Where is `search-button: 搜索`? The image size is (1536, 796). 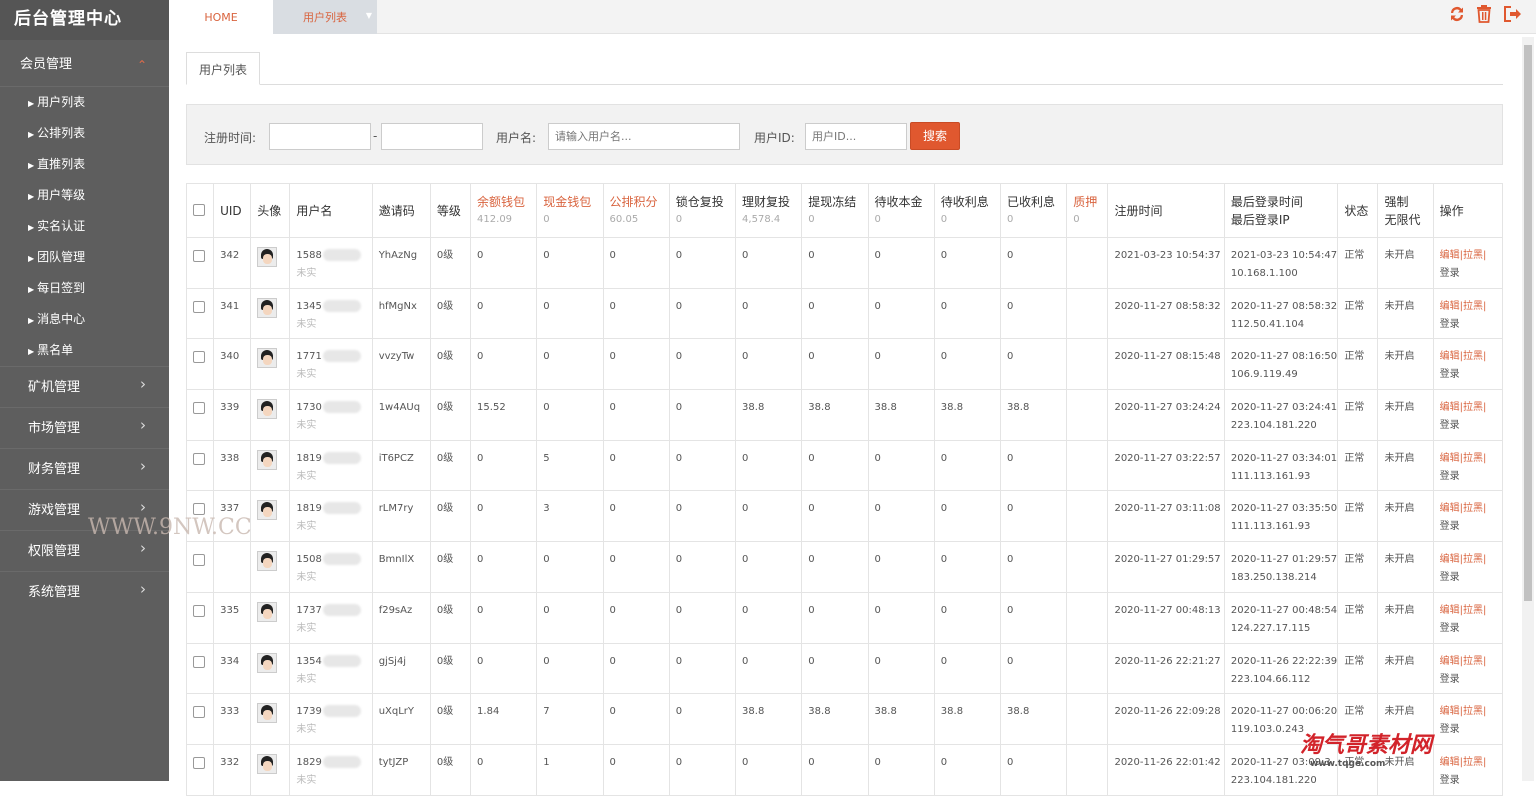 search-button: 搜索 is located at coordinates (935, 136).